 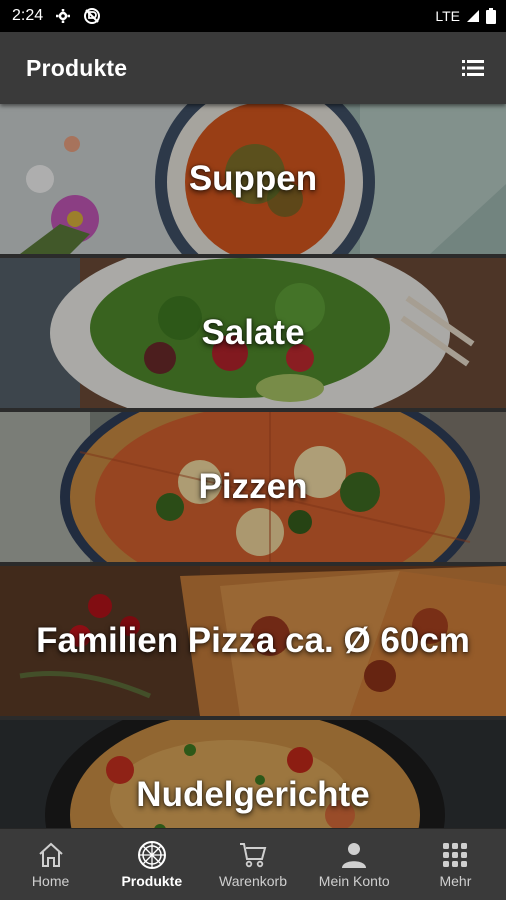 What do you see at coordinates (455, 855) in the screenshot?
I see `grid-icon` at bounding box center [455, 855].